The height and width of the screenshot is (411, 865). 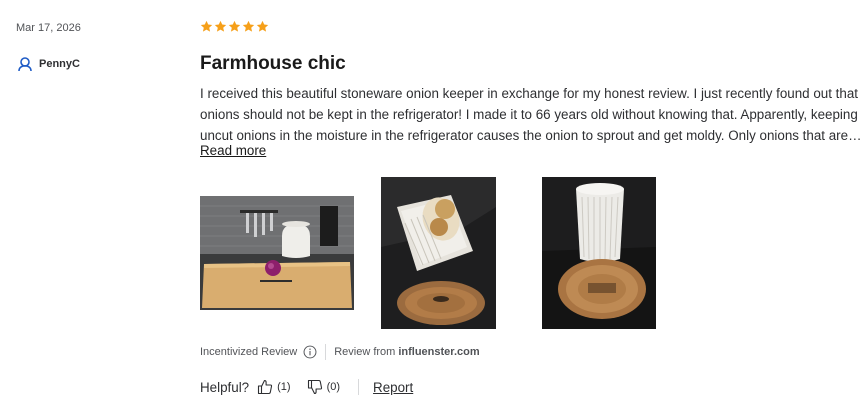 I want to click on helpful-yes-button: (1), so click(x=274, y=387).